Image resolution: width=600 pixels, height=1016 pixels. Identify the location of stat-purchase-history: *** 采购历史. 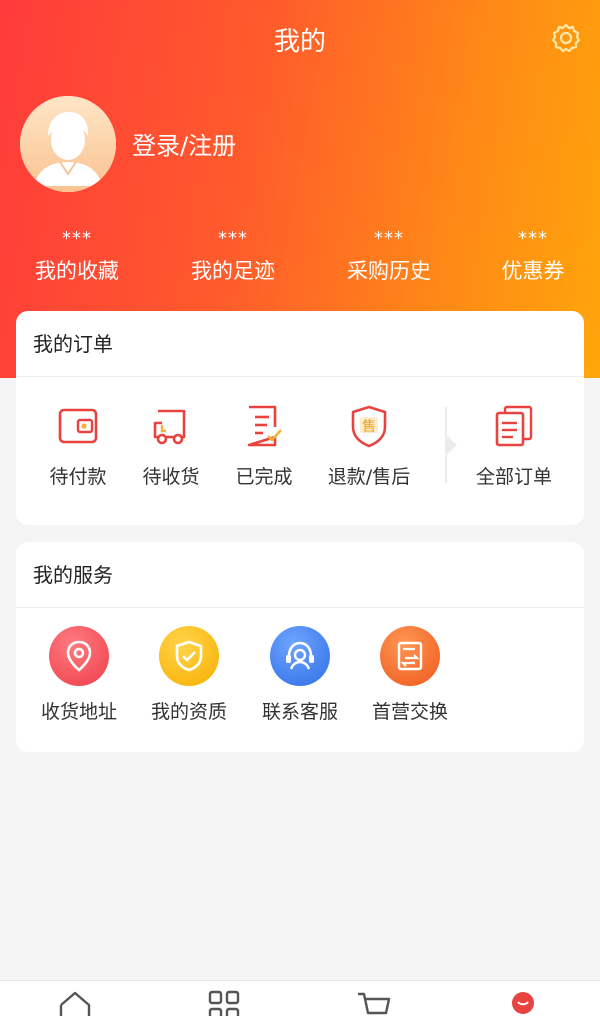
(389, 258).